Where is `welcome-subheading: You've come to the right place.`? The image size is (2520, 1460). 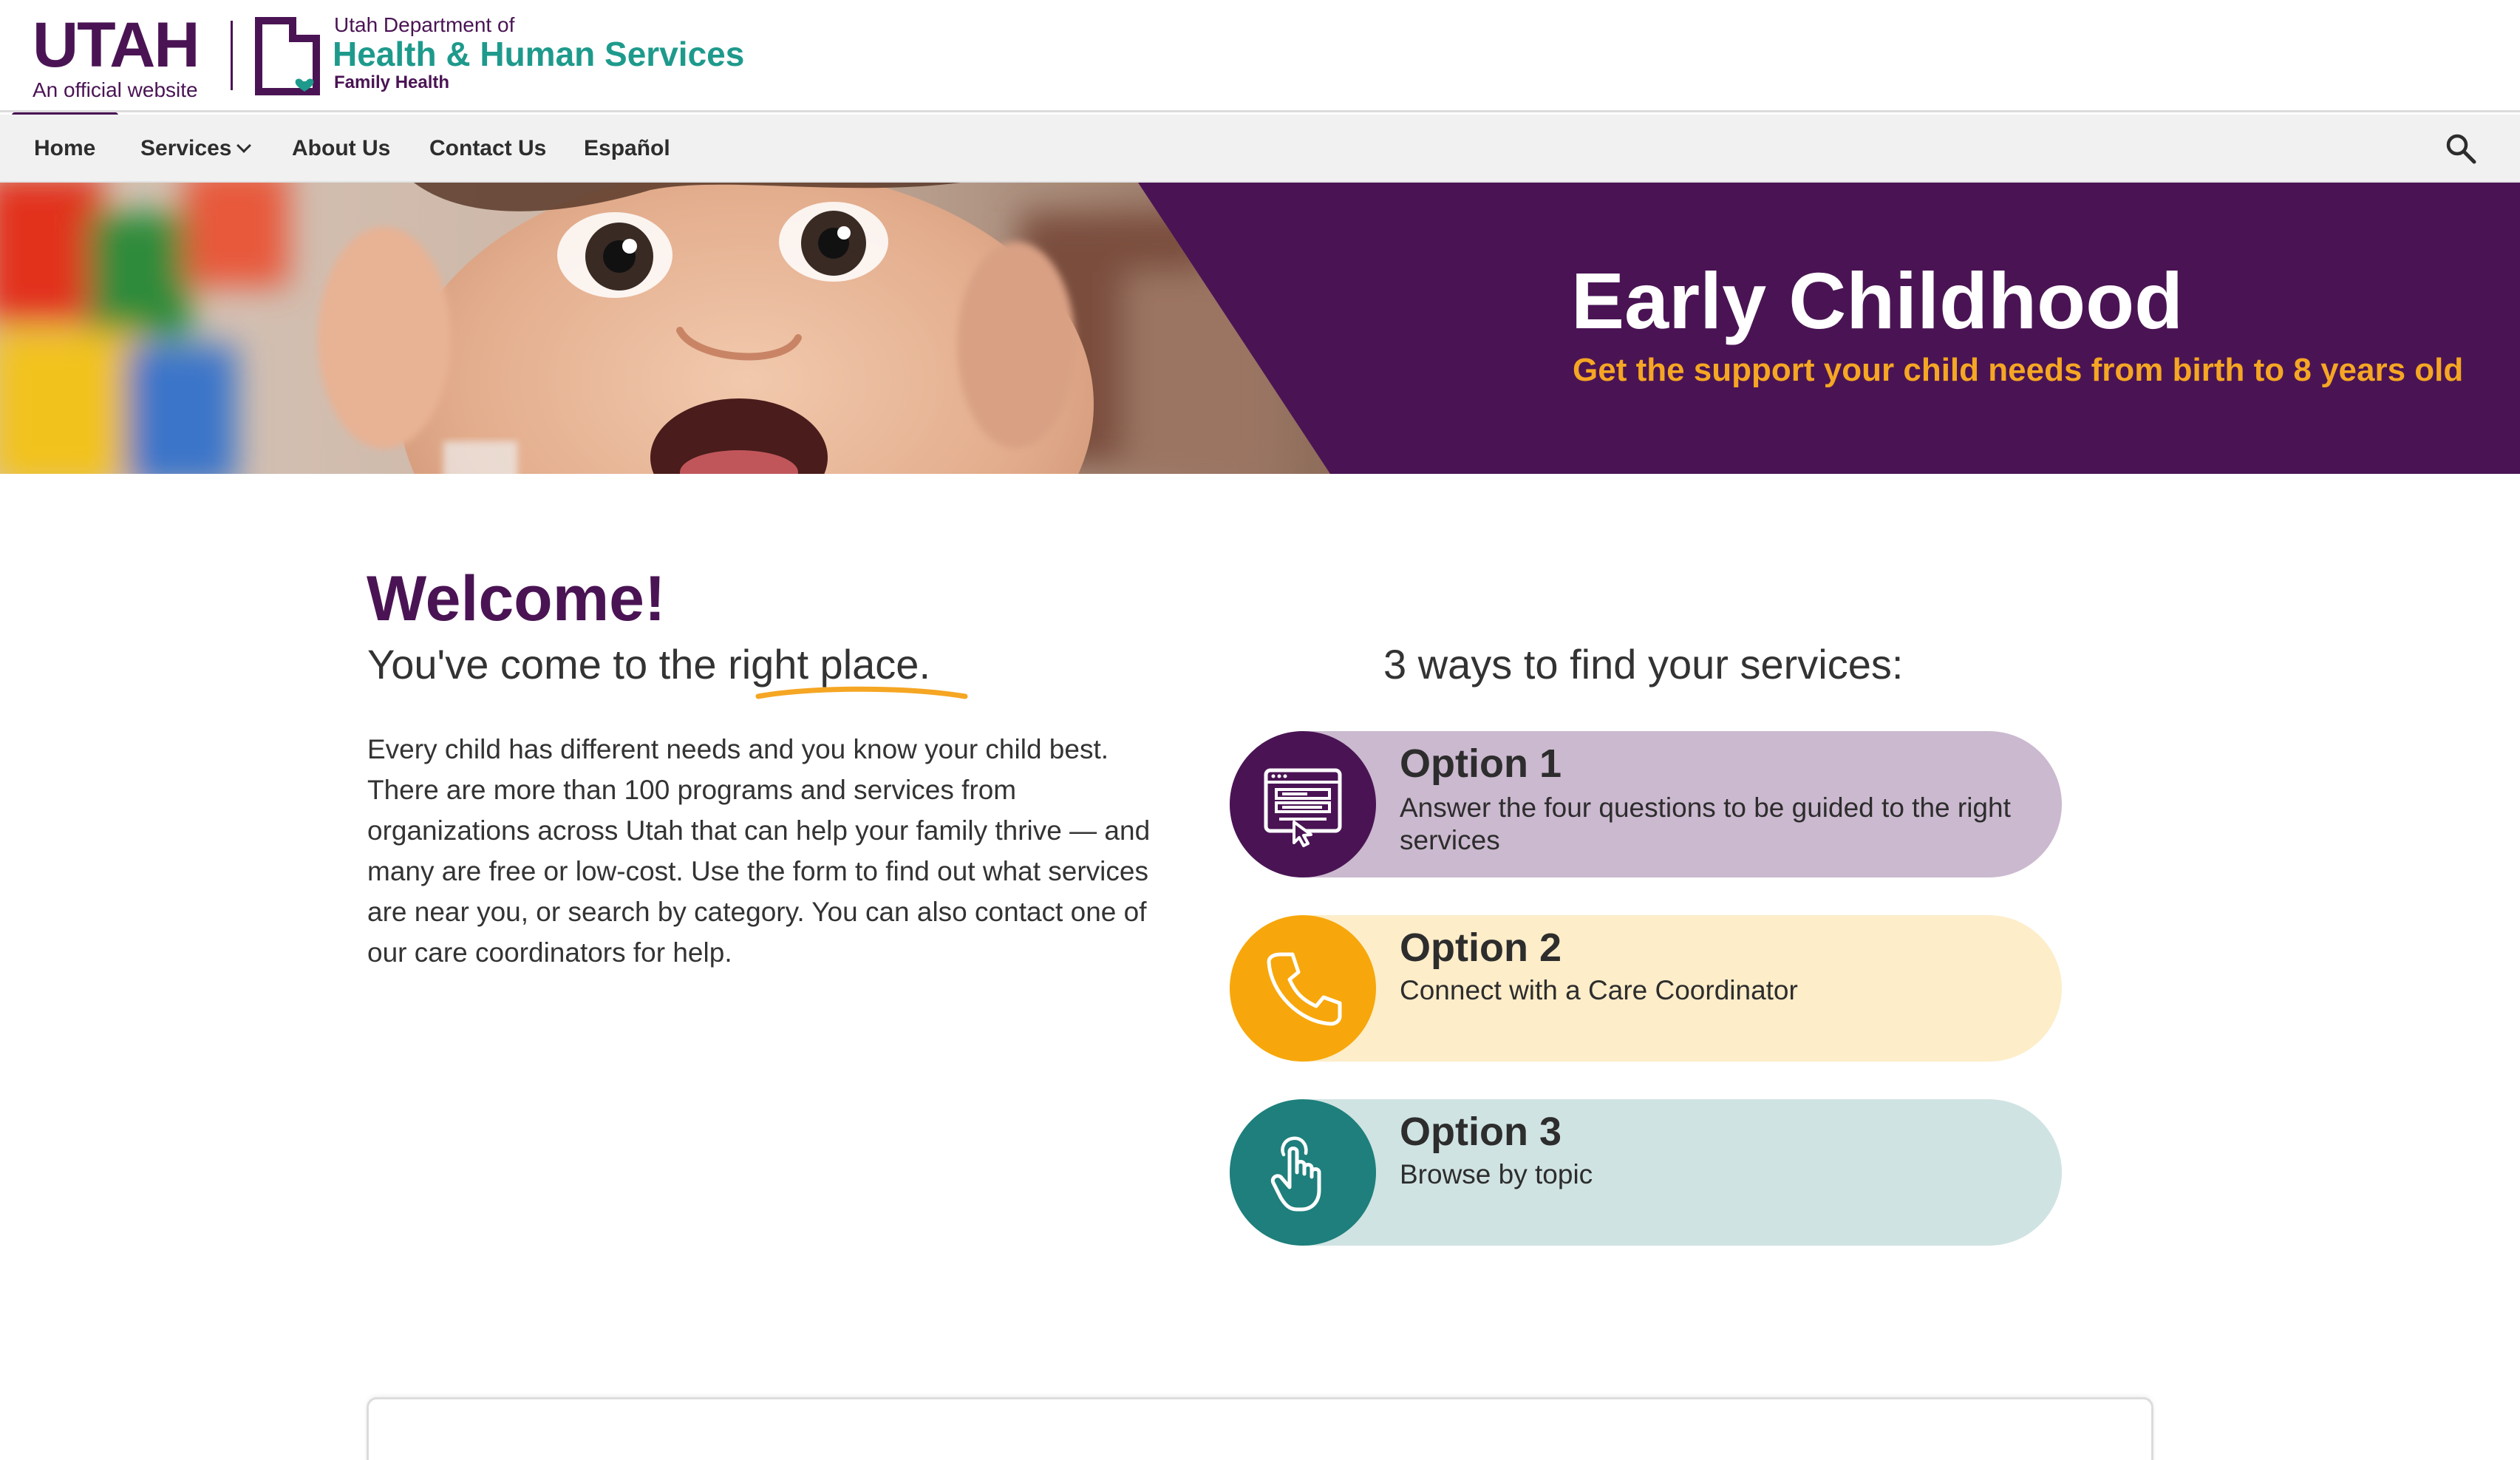 welcome-subheading: You've come to the right place. is located at coordinates (649, 664).